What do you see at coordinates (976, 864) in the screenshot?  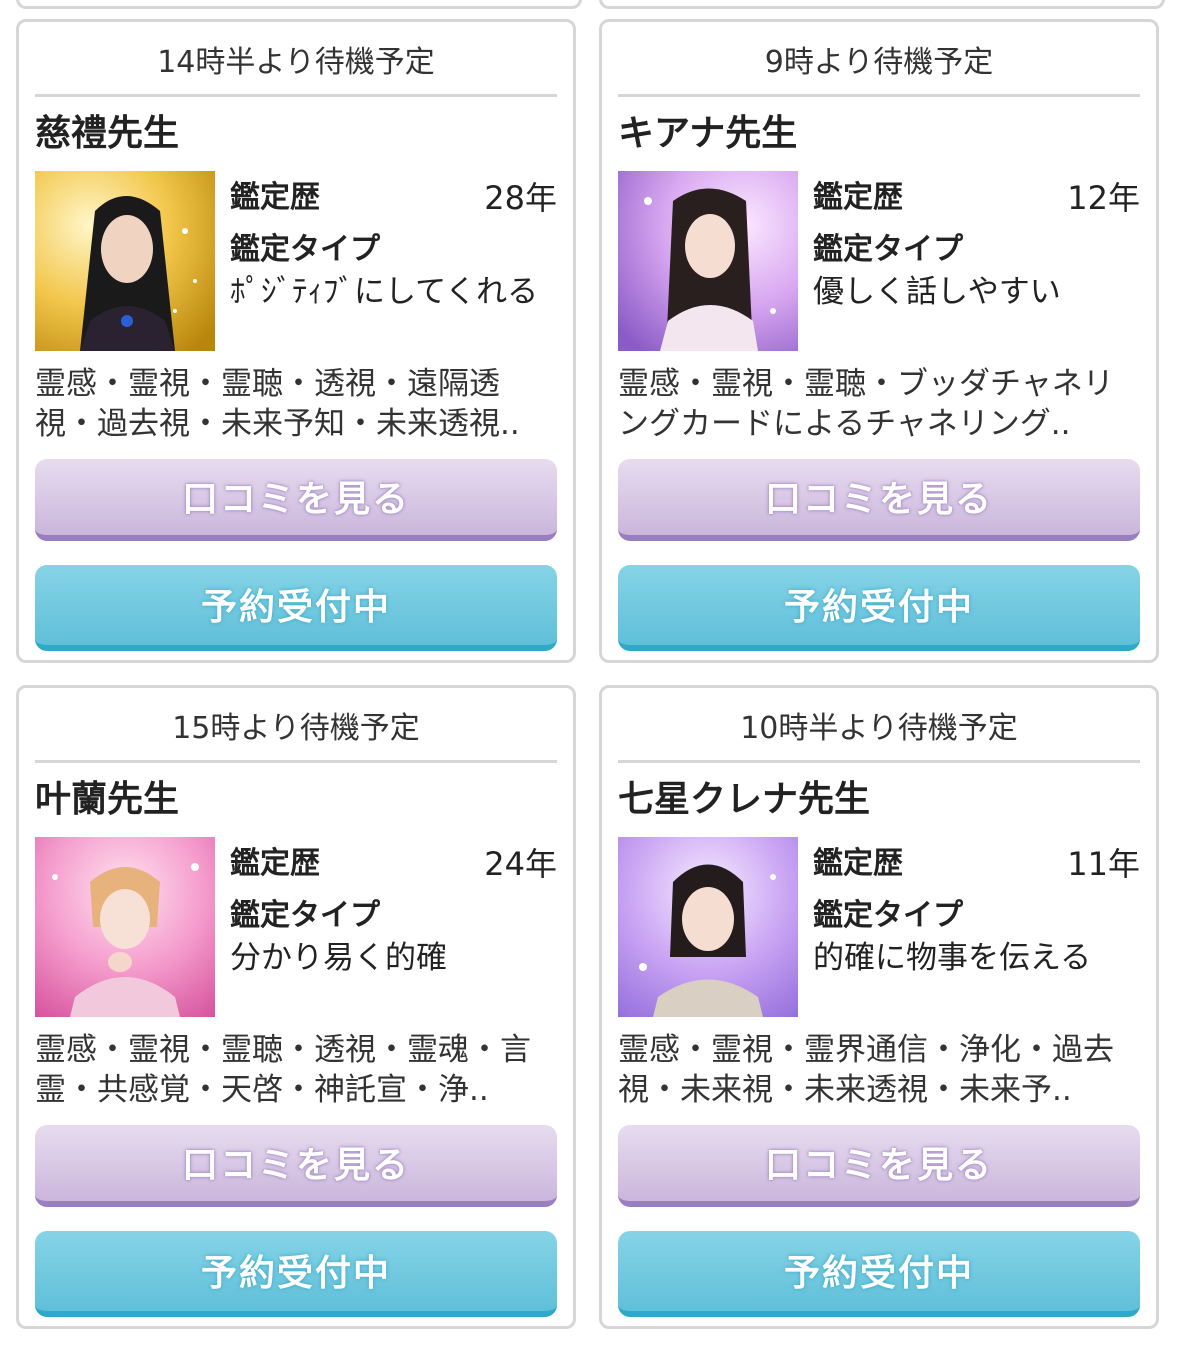 I see `experience-row: 鑑定歴 11年` at bounding box center [976, 864].